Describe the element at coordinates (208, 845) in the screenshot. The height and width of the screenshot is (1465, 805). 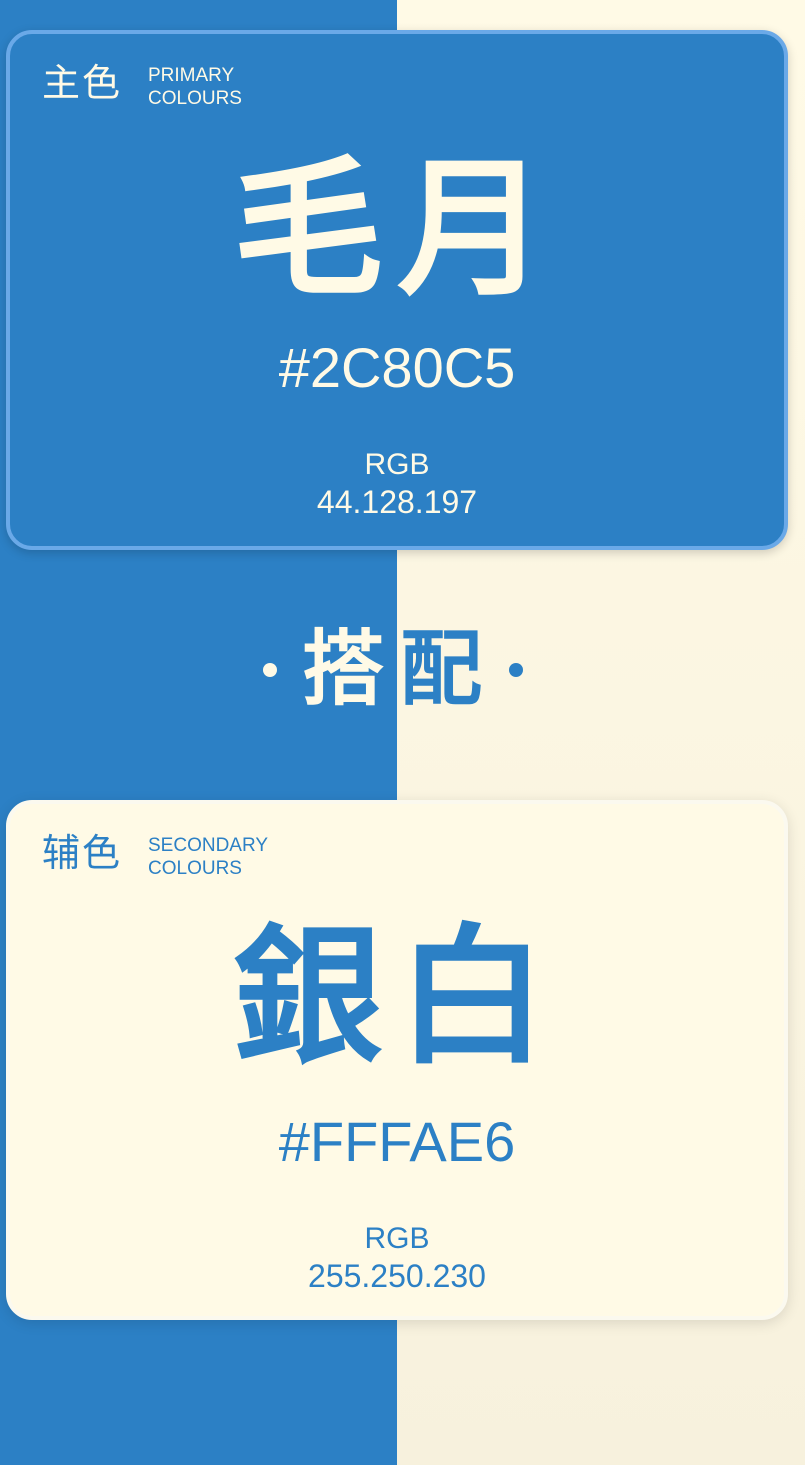
I see `secondary-label-en-line1: SECONDARY` at that location.